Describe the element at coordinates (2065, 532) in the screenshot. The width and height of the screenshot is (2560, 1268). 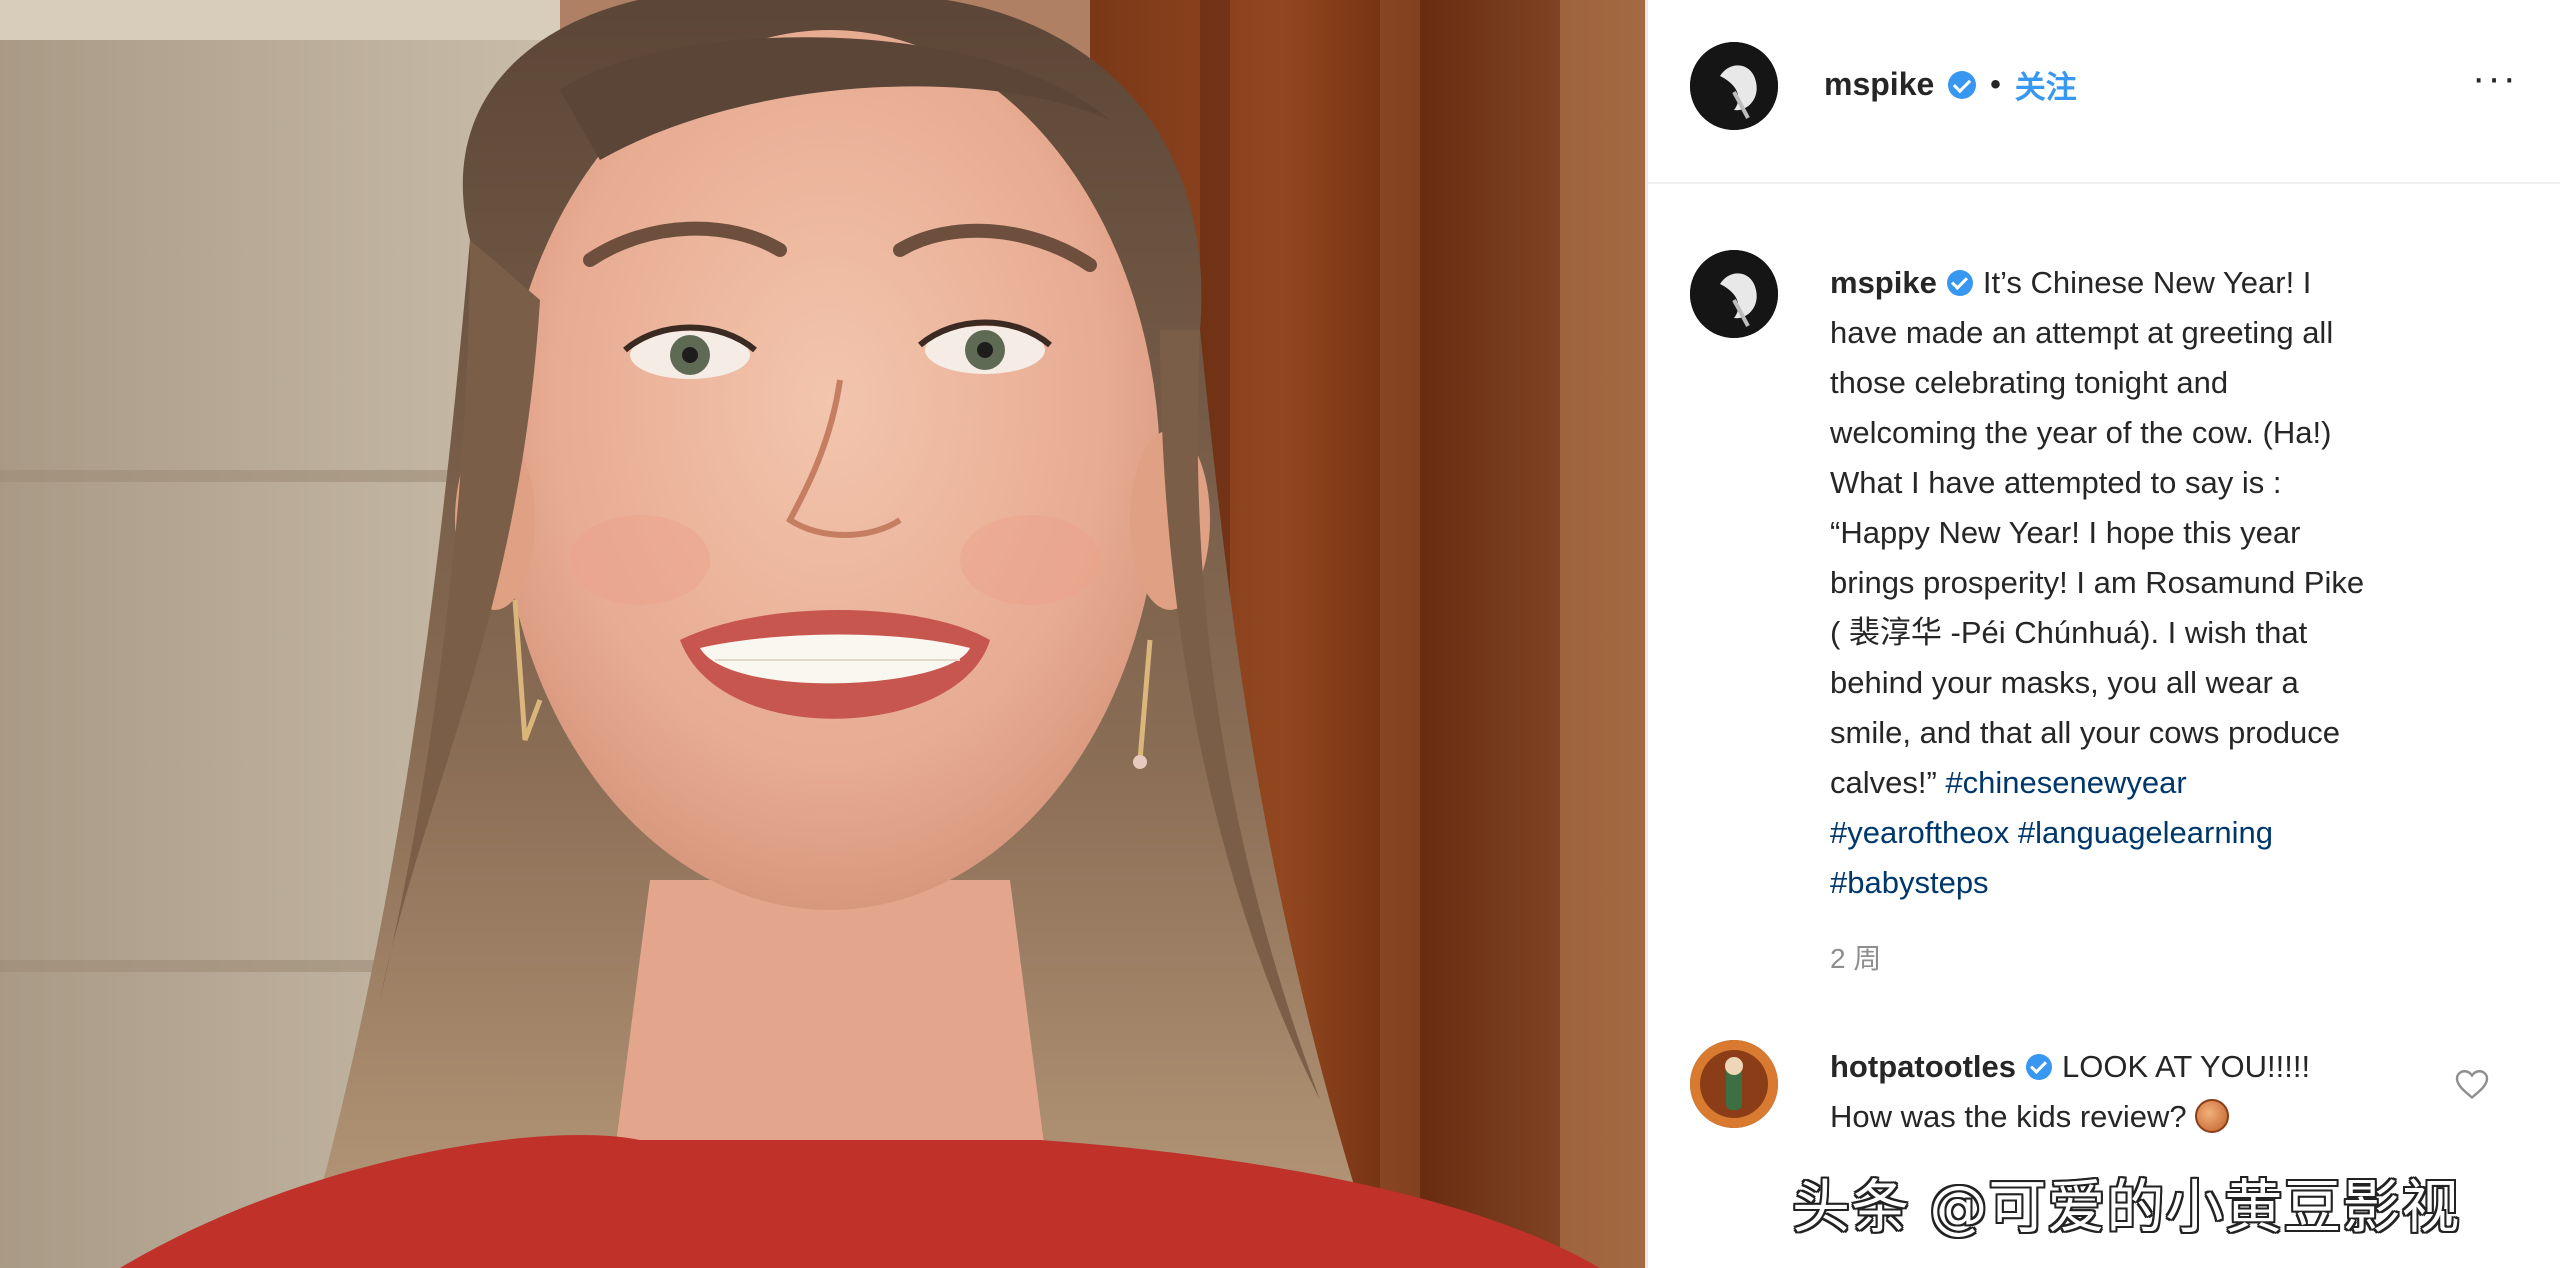
I see `caption-line: “Happy New Year! I hope this year` at that location.